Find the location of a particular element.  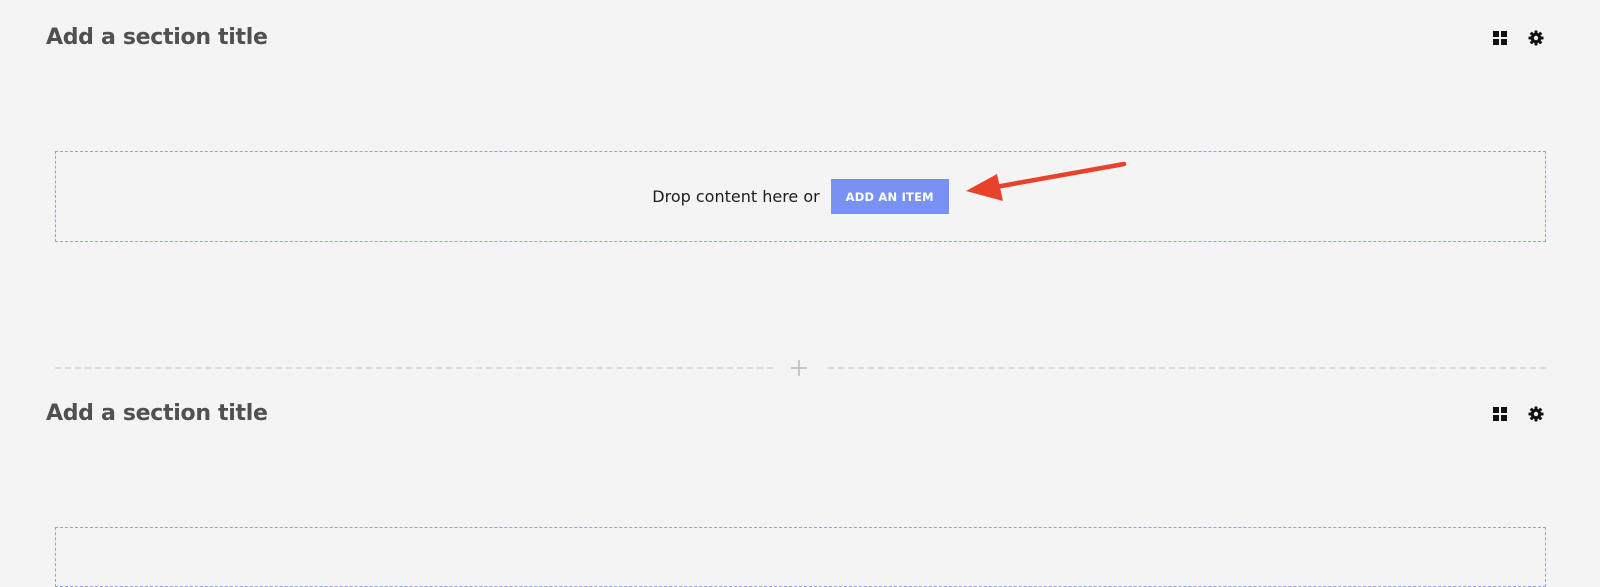

section-divider-left is located at coordinates (414, 368).